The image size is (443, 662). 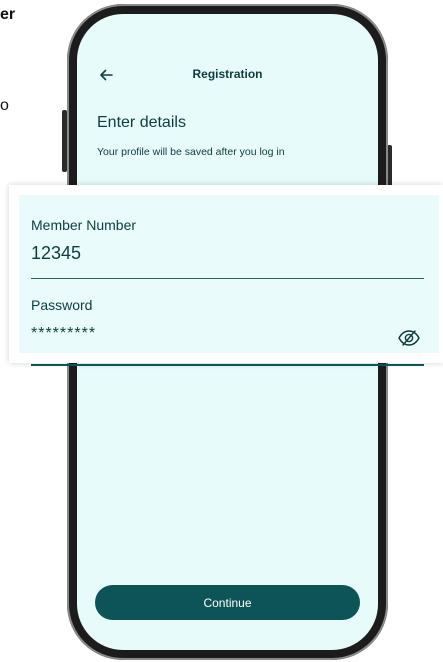 I want to click on password-input: *********, so click(x=63, y=334).